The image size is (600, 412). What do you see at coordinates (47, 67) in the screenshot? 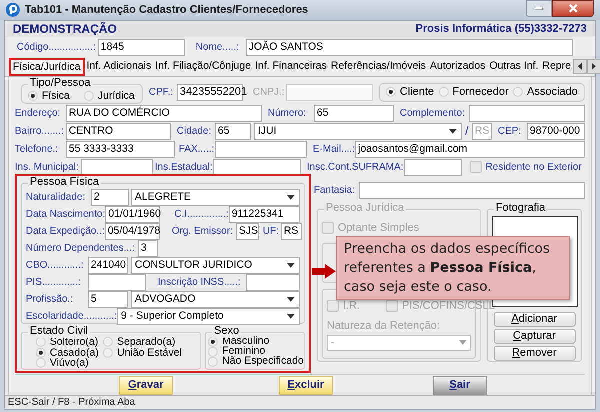
I see `tab: Física/Jurídica` at bounding box center [47, 67].